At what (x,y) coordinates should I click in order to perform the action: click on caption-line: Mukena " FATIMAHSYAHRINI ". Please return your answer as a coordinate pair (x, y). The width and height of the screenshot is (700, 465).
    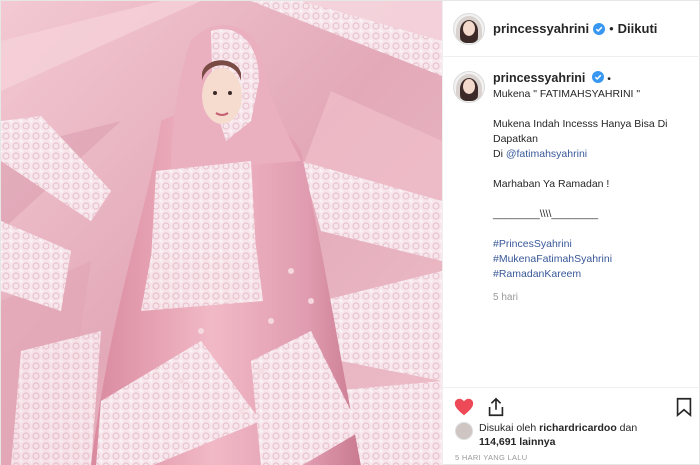
    Looking at the image, I should click on (567, 94).